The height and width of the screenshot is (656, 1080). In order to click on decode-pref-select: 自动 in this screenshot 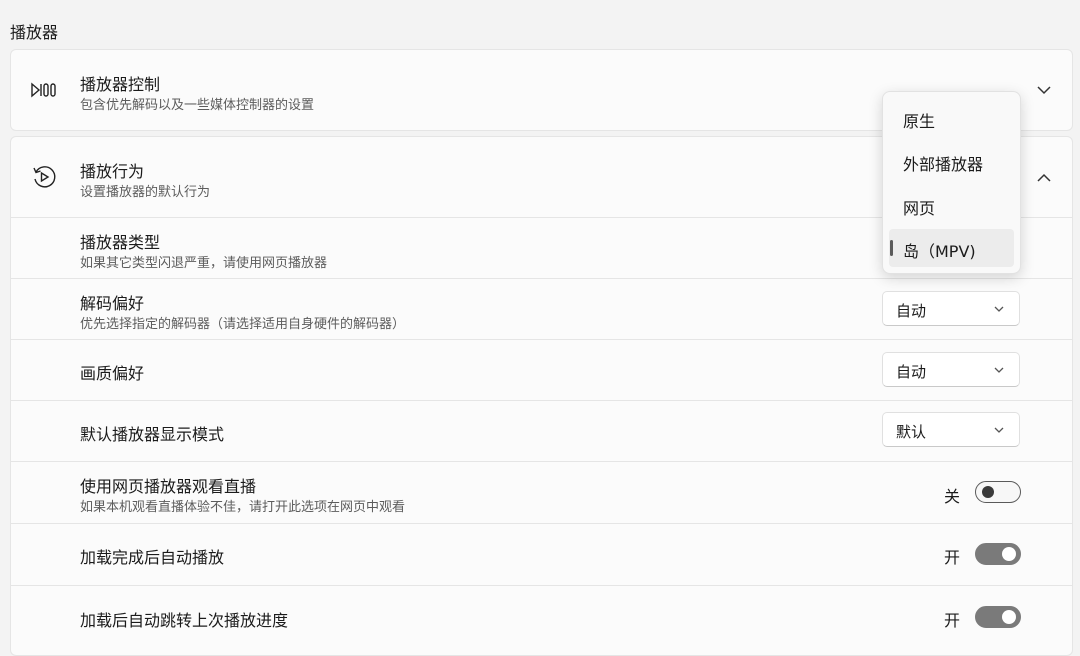, I will do `click(951, 308)`.